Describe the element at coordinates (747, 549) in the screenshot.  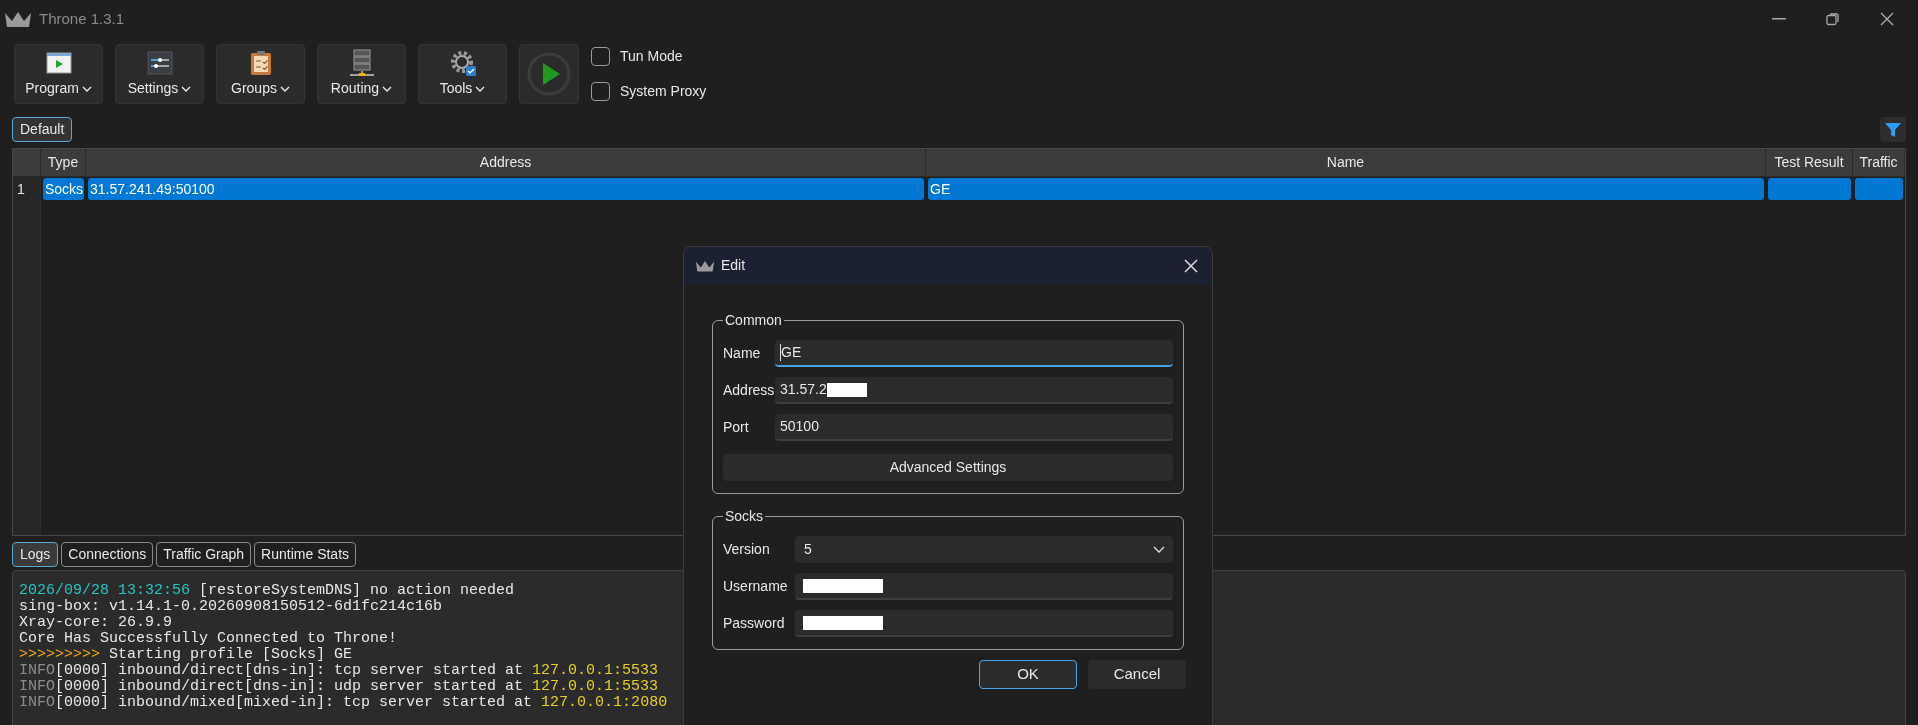
I see `field-label: Version` at that location.